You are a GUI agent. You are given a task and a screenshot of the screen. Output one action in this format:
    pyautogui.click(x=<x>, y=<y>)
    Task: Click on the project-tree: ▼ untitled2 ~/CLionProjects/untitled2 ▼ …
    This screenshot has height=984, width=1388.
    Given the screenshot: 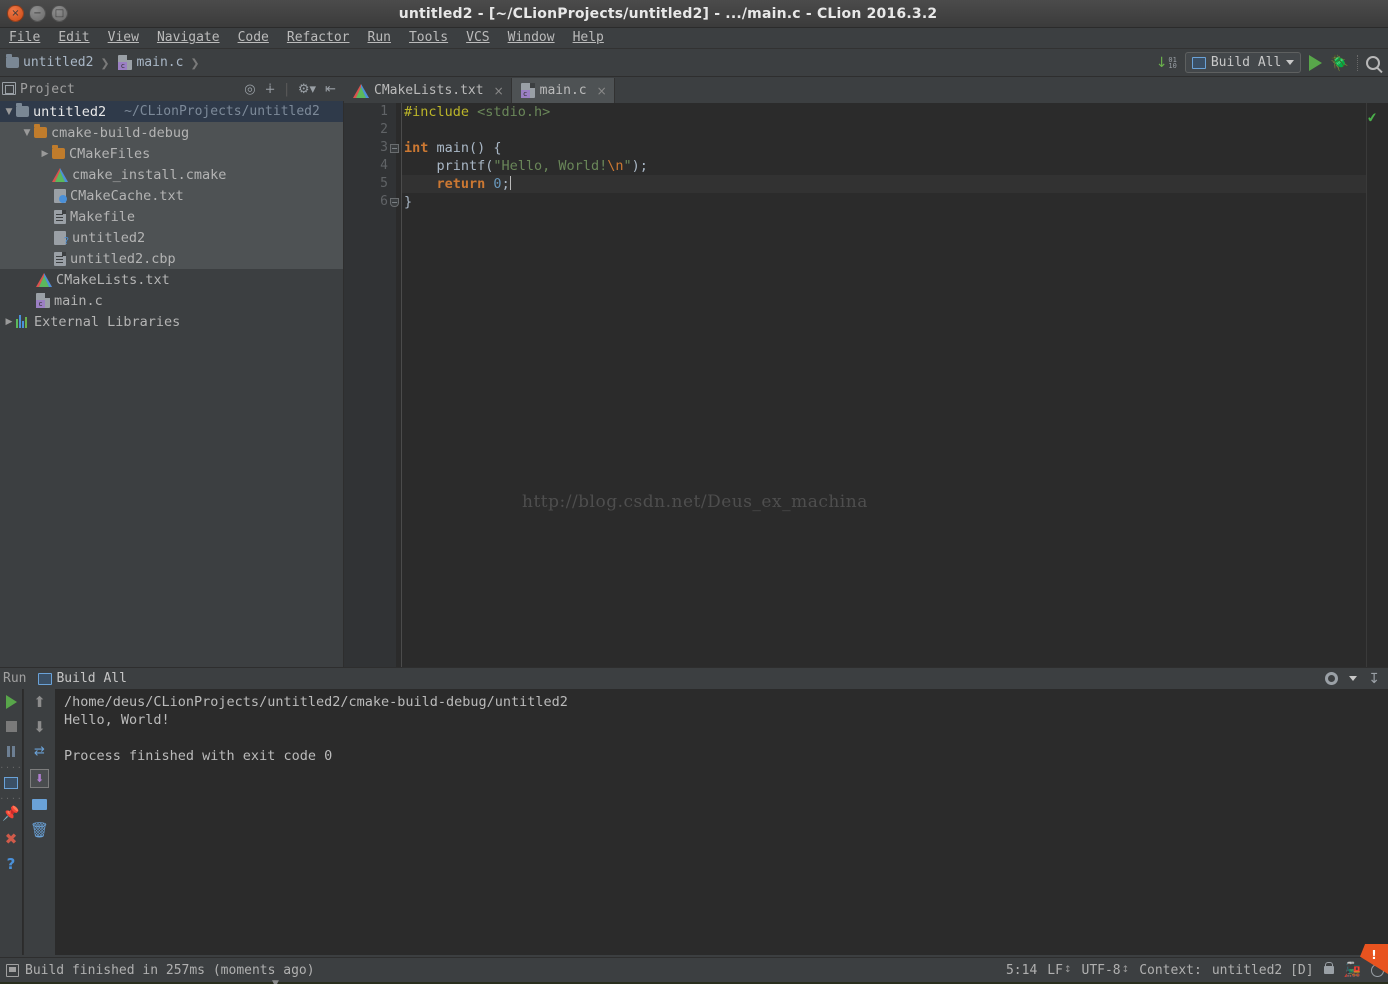 What is the action you would take?
    pyautogui.click(x=172, y=384)
    